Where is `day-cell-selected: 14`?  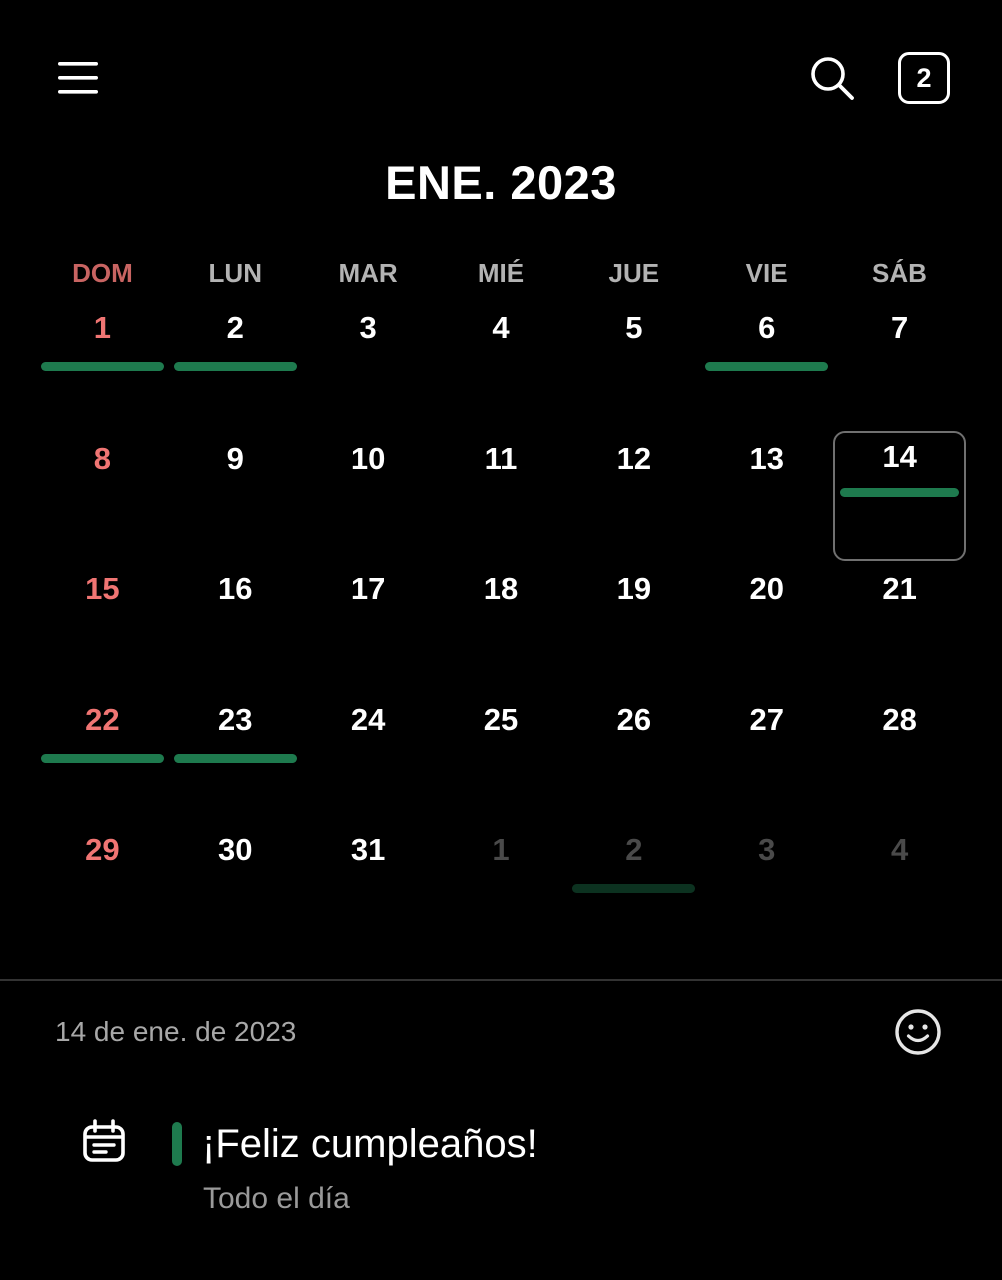 day-cell-selected: 14 is located at coordinates (899, 496).